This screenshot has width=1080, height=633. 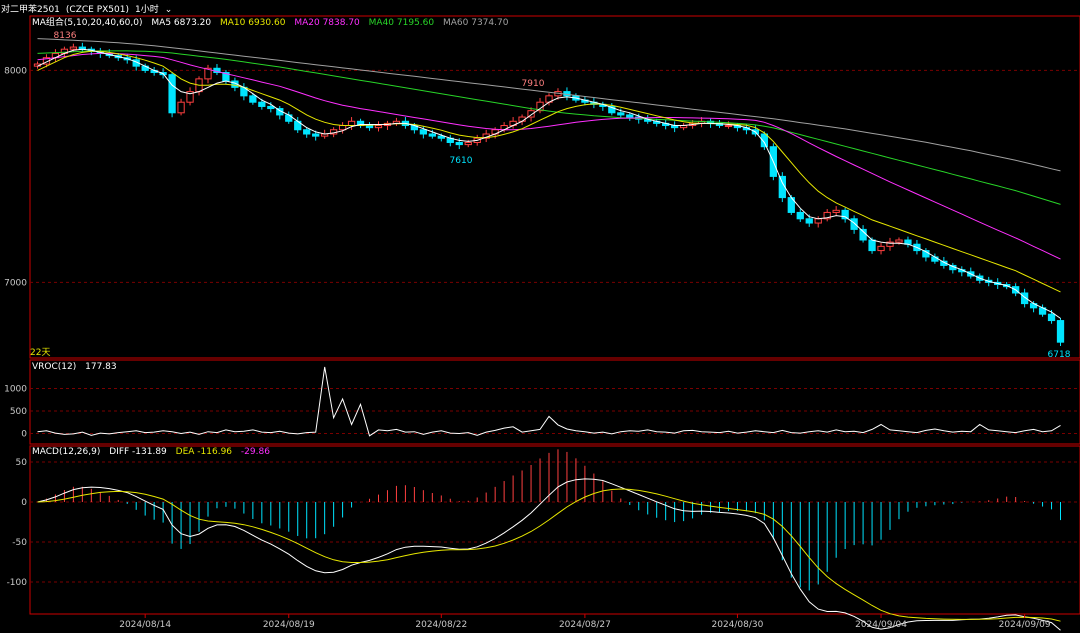 What do you see at coordinates (40, 353) in the screenshot?
I see `bar-count-label: 22天` at bounding box center [40, 353].